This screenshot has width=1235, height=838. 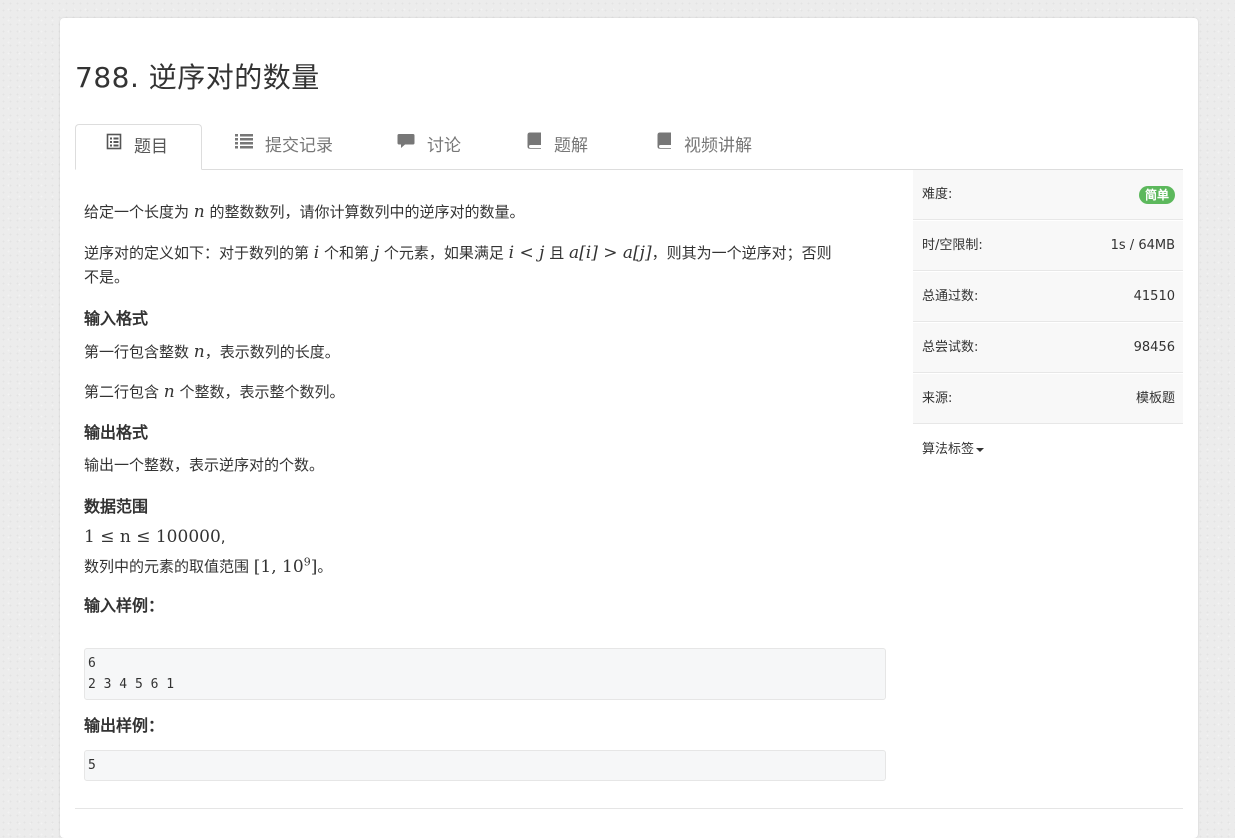 What do you see at coordinates (212, 352) in the screenshot?
I see `input-line-1: 第一行包含整数 n，表示数列的长度。` at bounding box center [212, 352].